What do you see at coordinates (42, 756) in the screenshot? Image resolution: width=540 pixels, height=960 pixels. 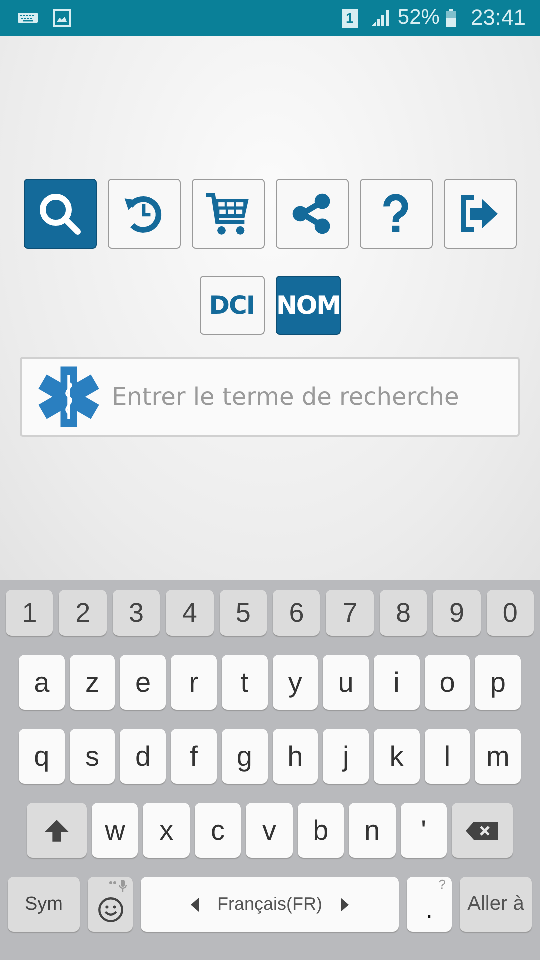 I see `key: q` at bounding box center [42, 756].